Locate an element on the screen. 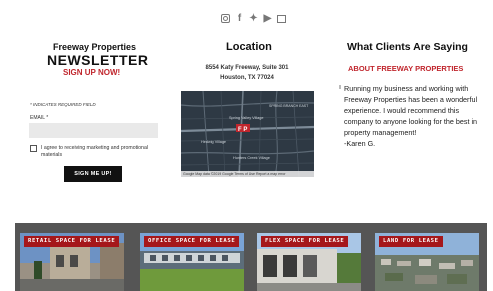 Image resolution: width=493 pixels, height=291 pixels. instagram-icon is located at coordinates (225, 18).